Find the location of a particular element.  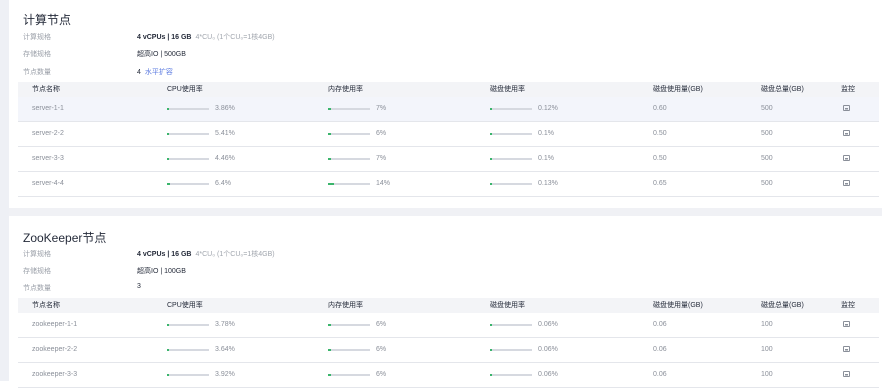

zookeeper-specs-label: 计算规格 is located at coordinates (37, 254).